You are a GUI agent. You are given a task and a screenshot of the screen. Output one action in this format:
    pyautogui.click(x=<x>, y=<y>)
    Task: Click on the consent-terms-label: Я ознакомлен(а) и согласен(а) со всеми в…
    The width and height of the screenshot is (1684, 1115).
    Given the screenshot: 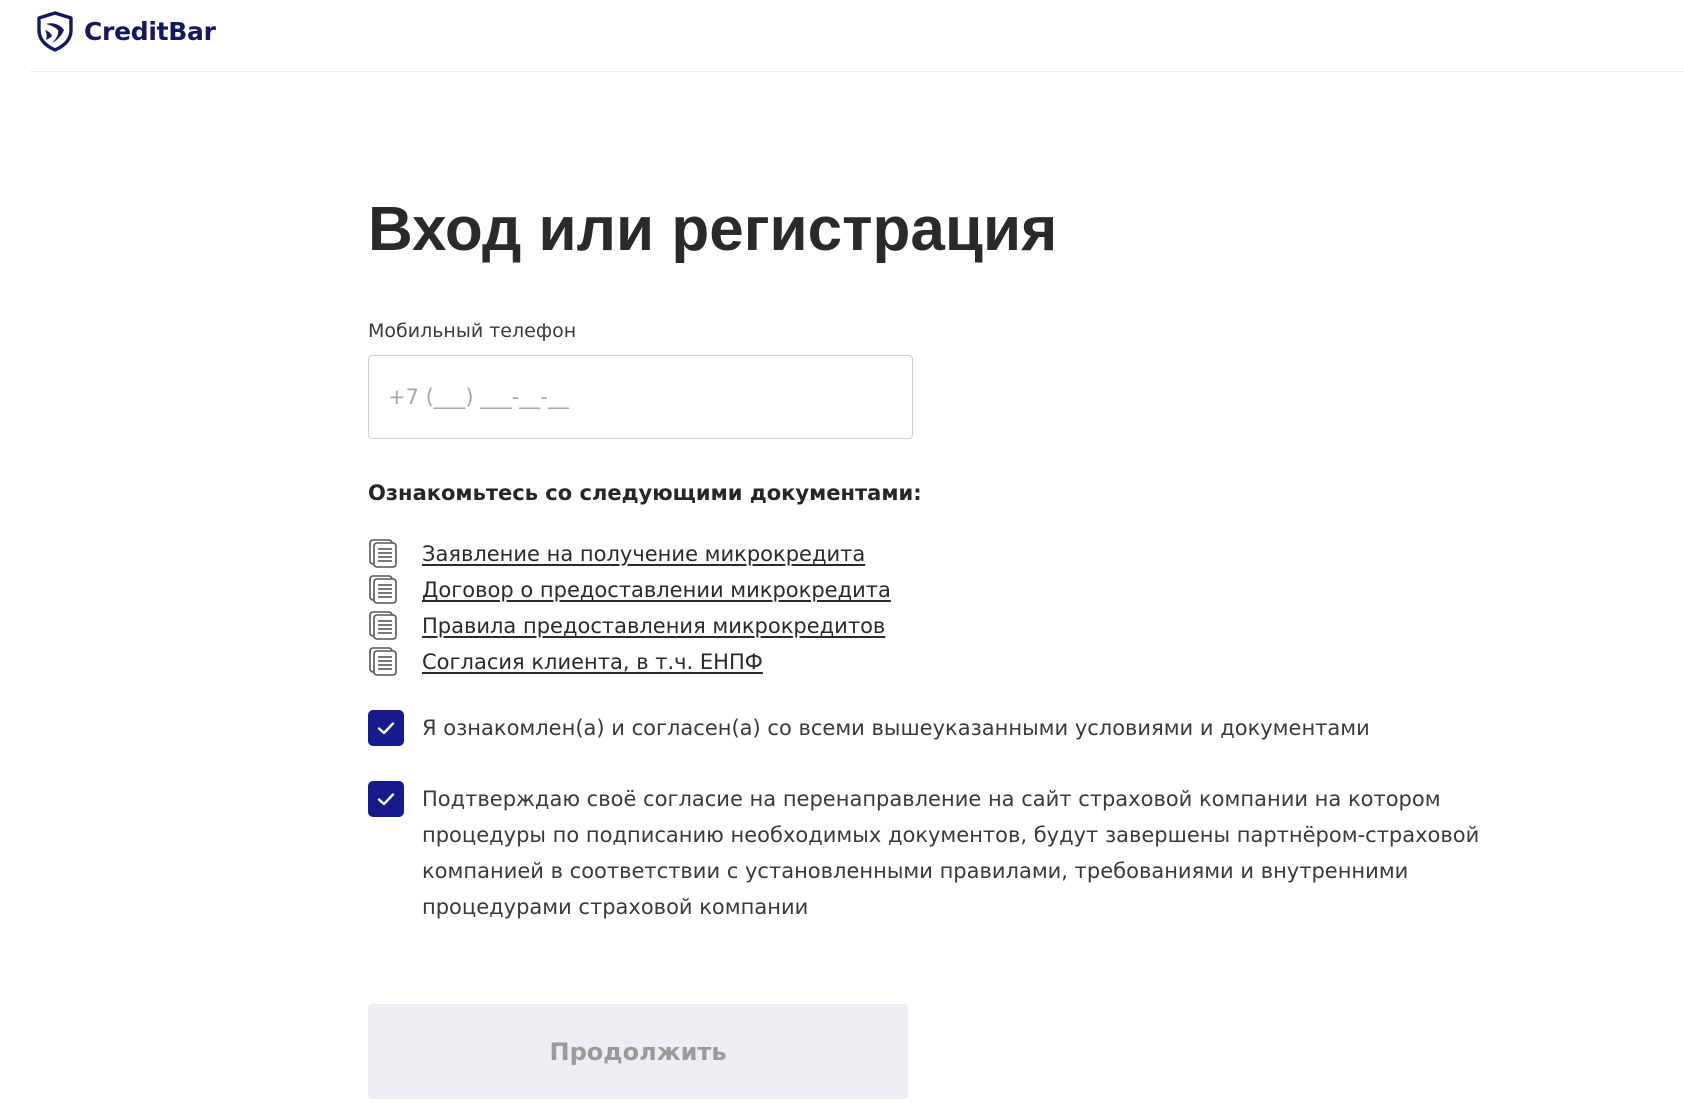 What is the action you would take?
    pyautogui.click(x=896, y=728)
    